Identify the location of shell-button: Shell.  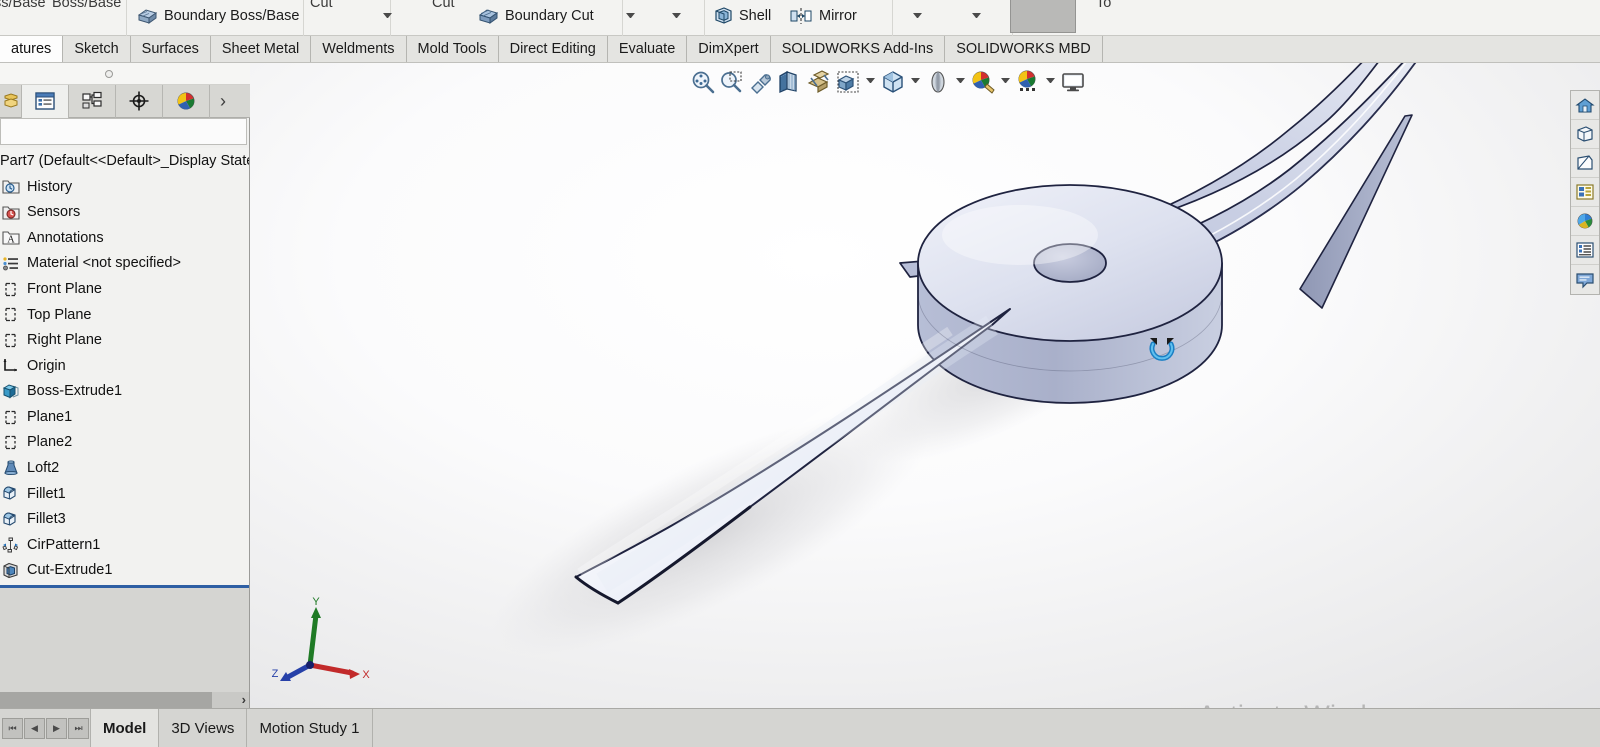
(742, 16).